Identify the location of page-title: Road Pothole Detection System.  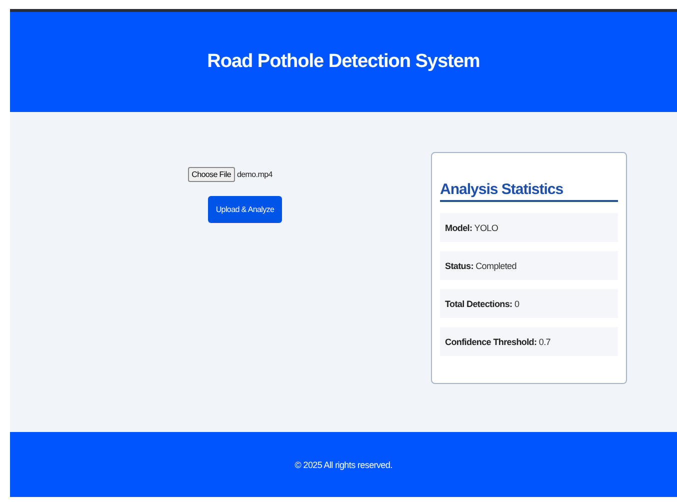
(343, 62).